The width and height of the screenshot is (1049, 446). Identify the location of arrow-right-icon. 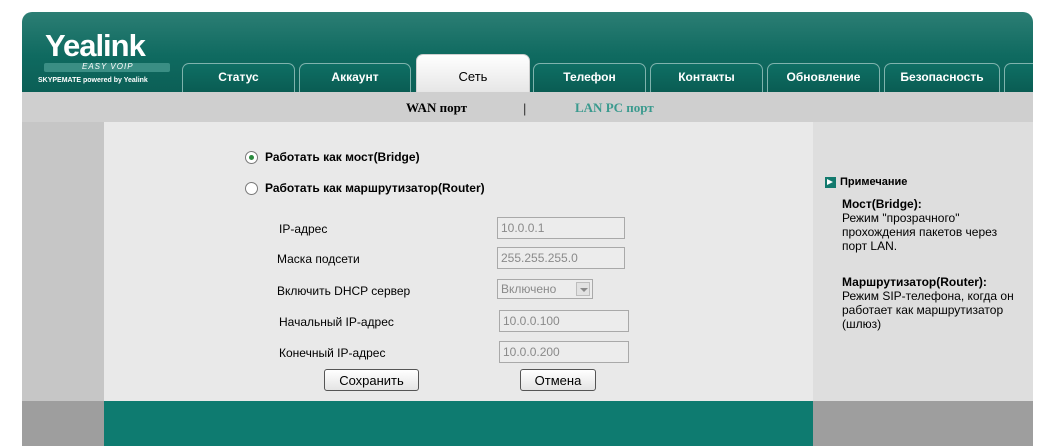
(830, 182).